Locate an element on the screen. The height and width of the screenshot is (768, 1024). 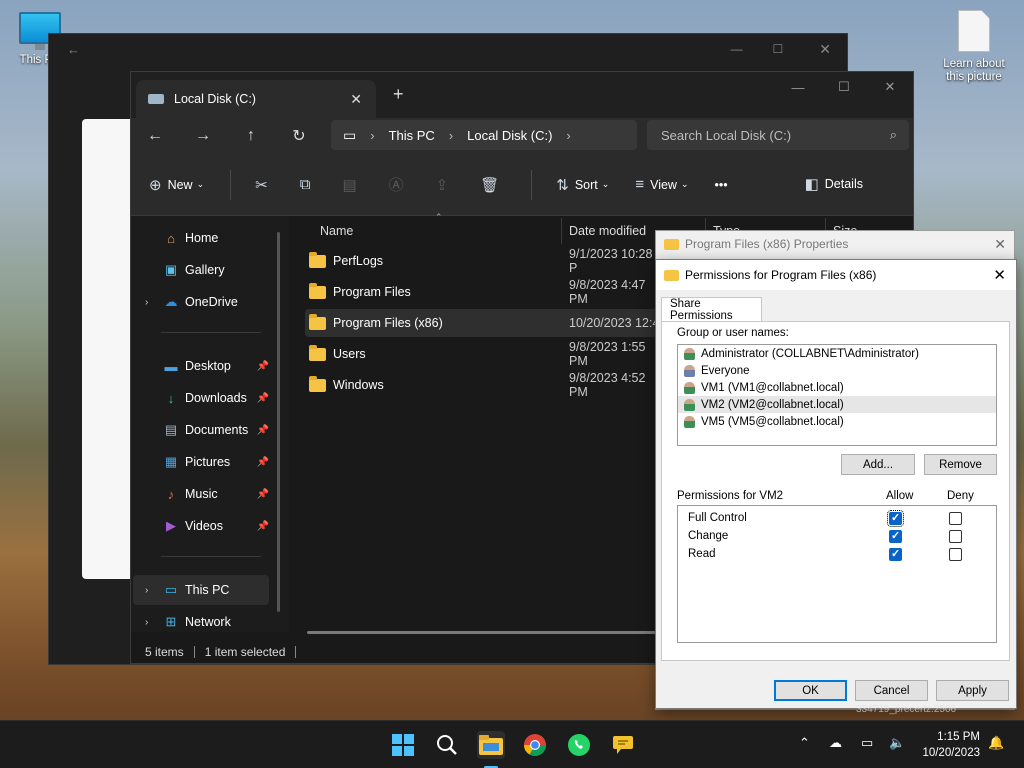
volume-icon: 🔈 is located at coordinates (897, 743).